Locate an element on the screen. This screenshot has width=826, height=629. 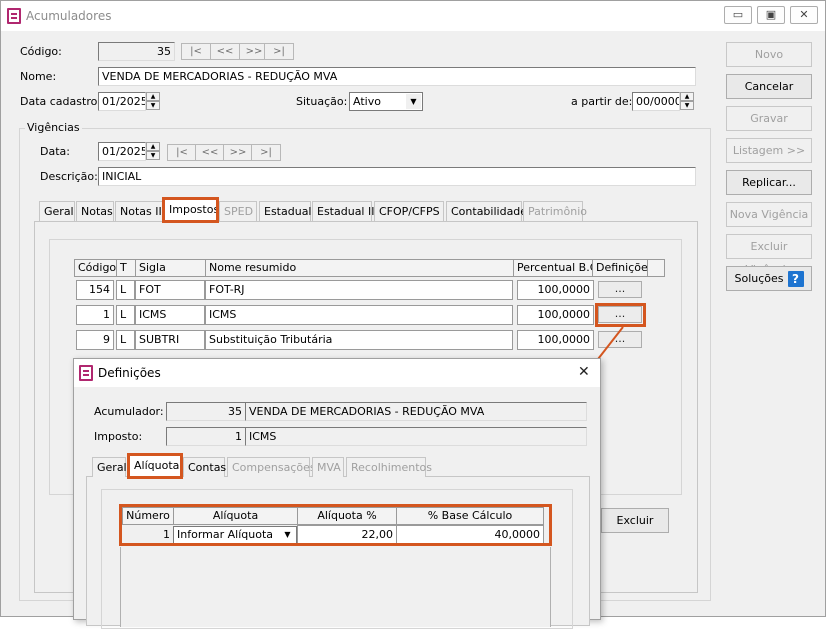
dialog-tab-mva: MVA is located at coordinates (328, 467).